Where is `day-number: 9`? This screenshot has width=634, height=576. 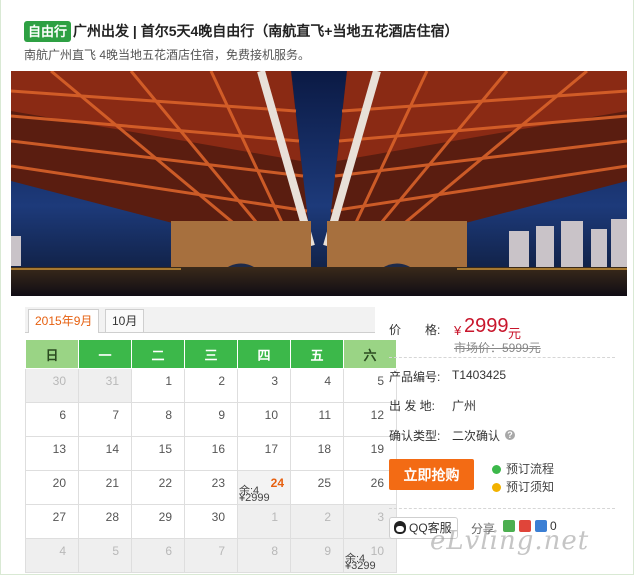
day-number: 9 is located at coordinates (327, 551).